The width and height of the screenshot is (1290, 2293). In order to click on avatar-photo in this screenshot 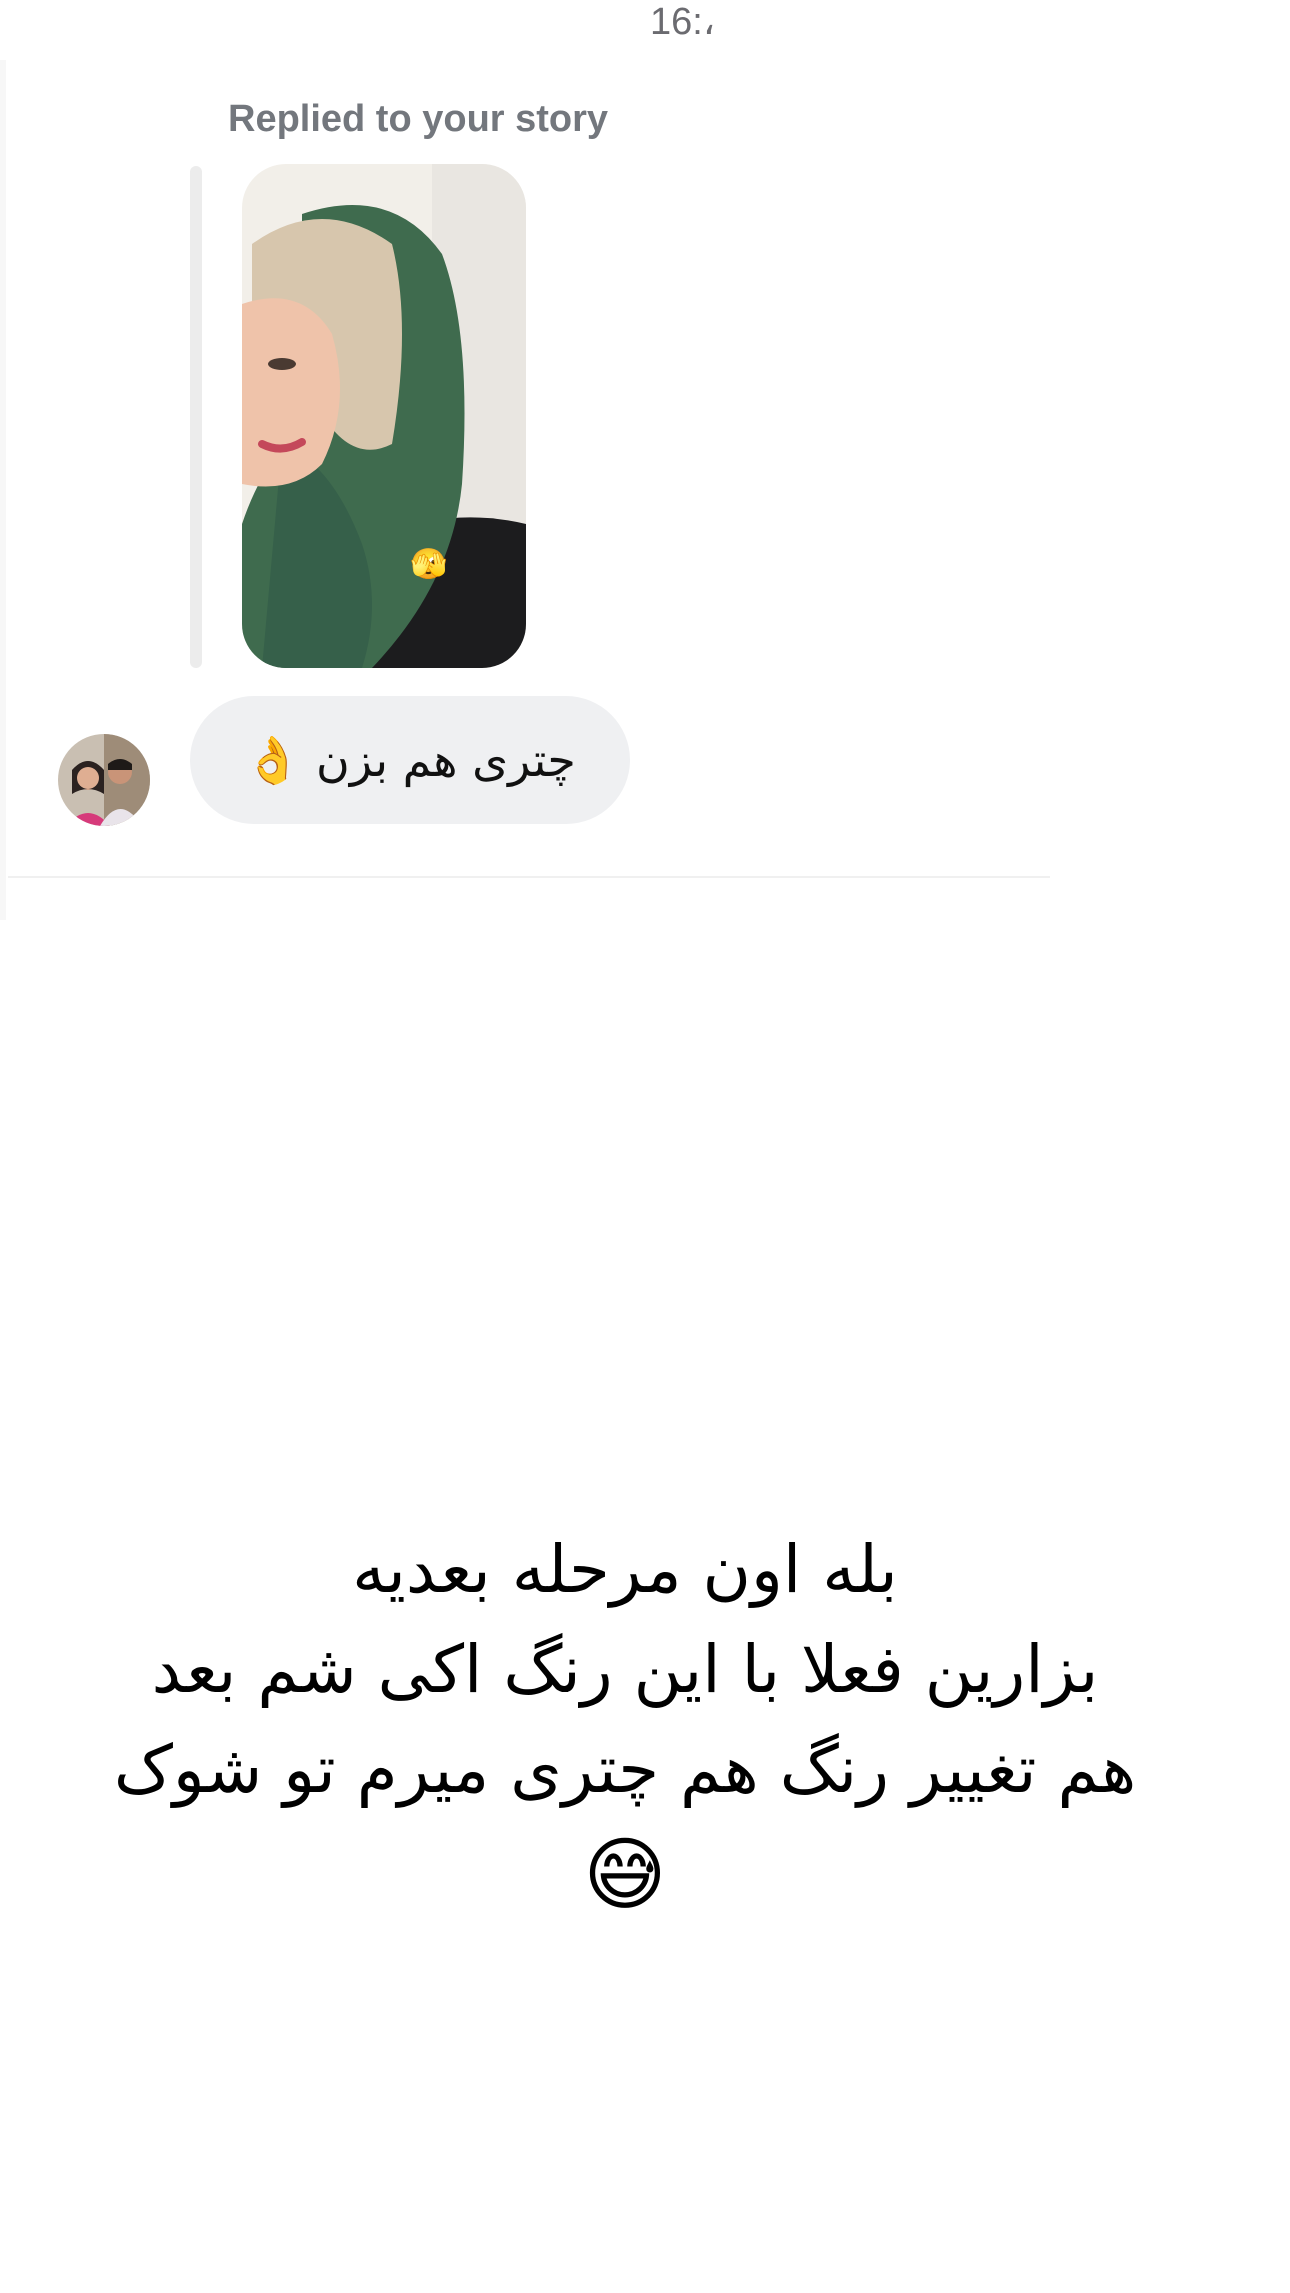, I will do `click(104, 780)`.